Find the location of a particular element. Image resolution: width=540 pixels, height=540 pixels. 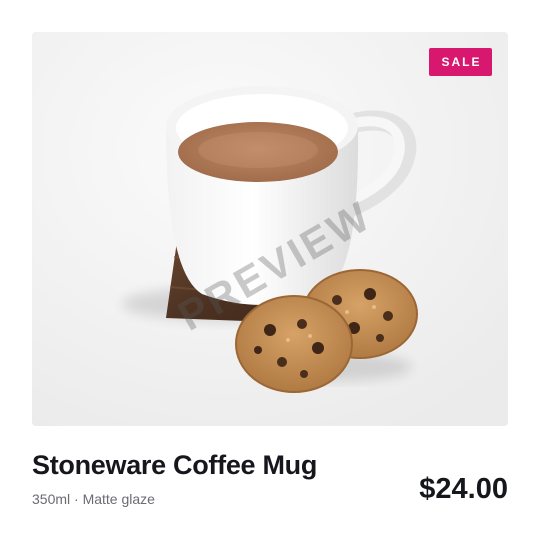

product-subtitle: 350ml · Matte glaze is located at coordinates (93, 499).